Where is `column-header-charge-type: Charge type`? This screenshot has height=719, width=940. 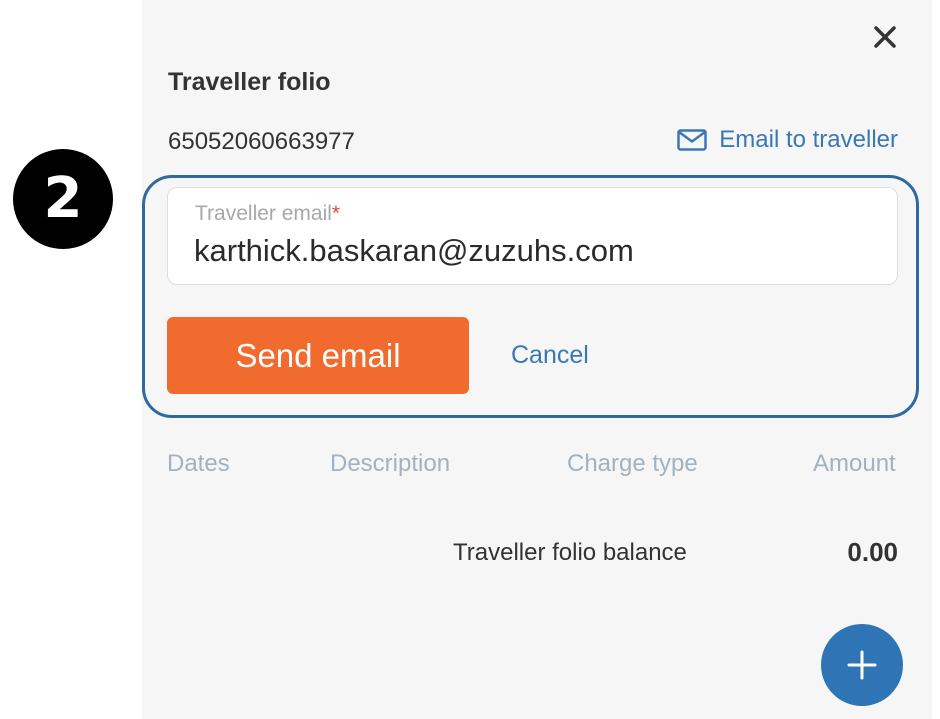 column-header-charge-type: Charge type is located at coordinates (632, 464).